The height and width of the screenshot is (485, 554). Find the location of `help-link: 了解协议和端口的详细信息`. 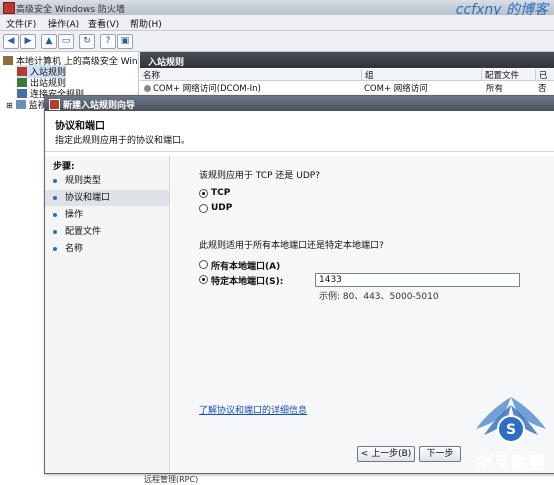

help-link: 了解协议和端口的详细信息 is located at coordinates (253, 409).